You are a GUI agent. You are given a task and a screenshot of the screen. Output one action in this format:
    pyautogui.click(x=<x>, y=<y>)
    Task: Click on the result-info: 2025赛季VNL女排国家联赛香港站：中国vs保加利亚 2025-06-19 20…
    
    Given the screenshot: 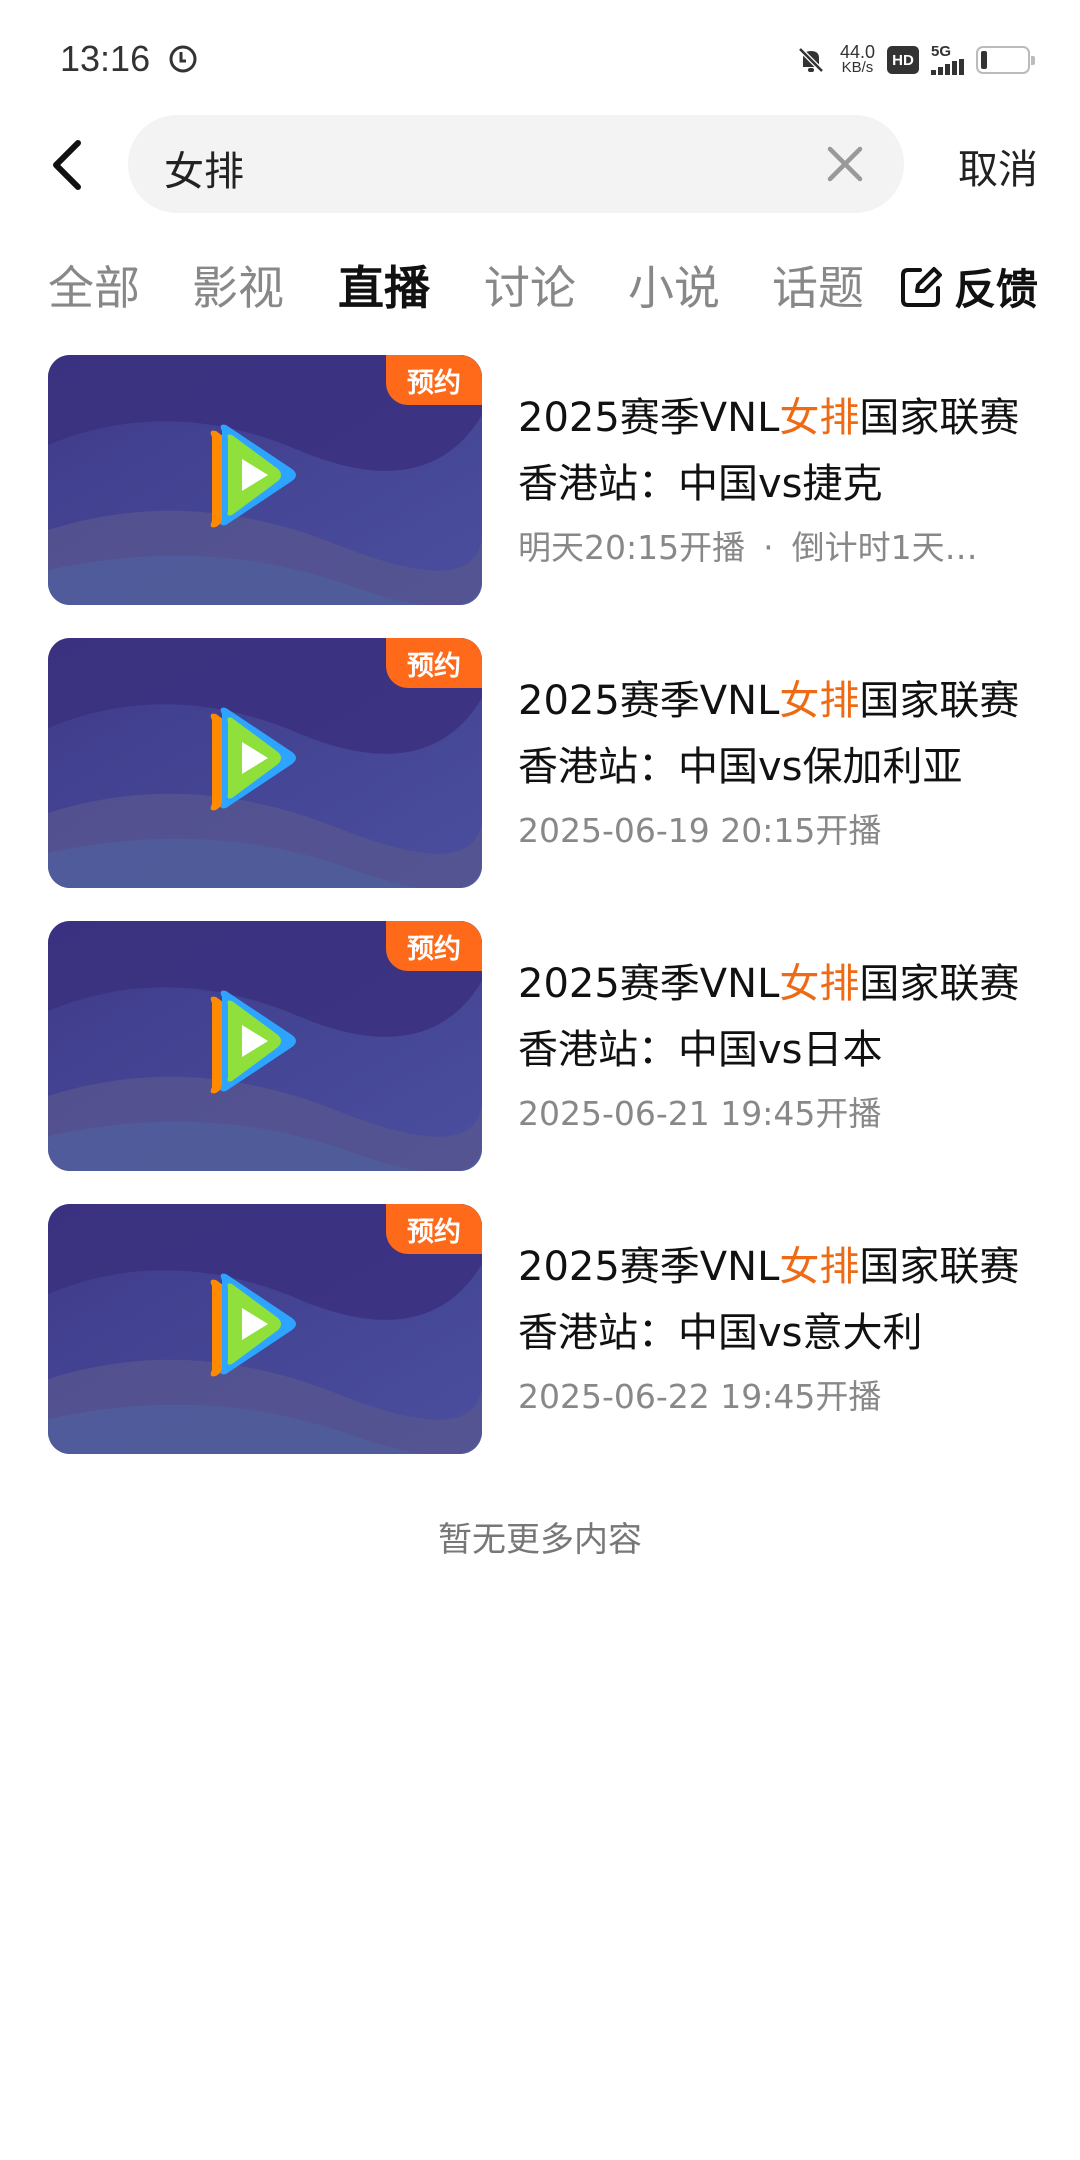 What is the action you would take?
    pyautogui.click(x=783, y=760)
    